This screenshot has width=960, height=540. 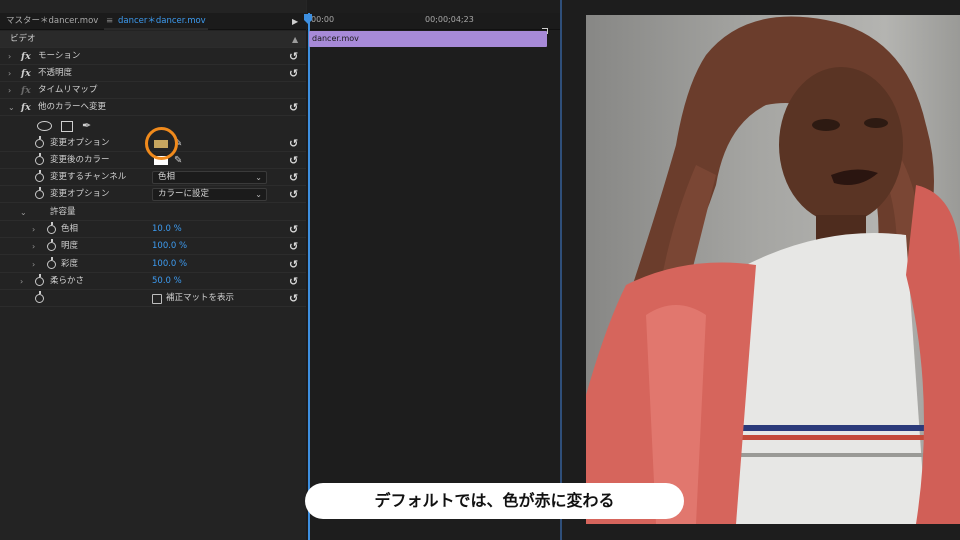 What do you see at coordinates (178, 160) in the screenshot?
I see `eyedropper-icon: ✎` at bounding box center [178, 160].